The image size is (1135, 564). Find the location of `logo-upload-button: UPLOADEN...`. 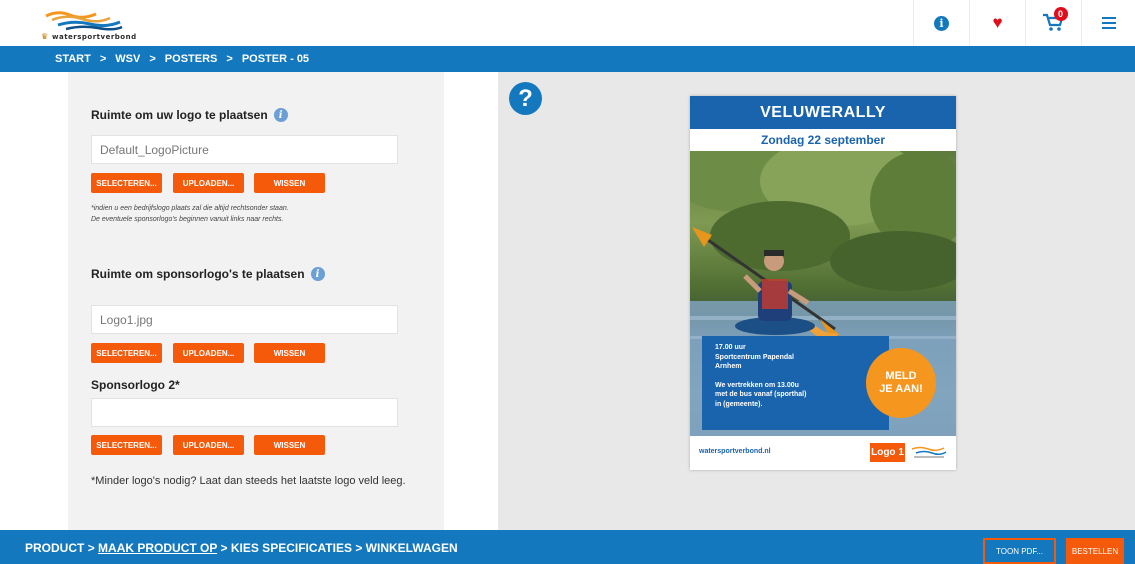

logo-upload-button: UPLOADEN... is located at coordinates (208, 183).